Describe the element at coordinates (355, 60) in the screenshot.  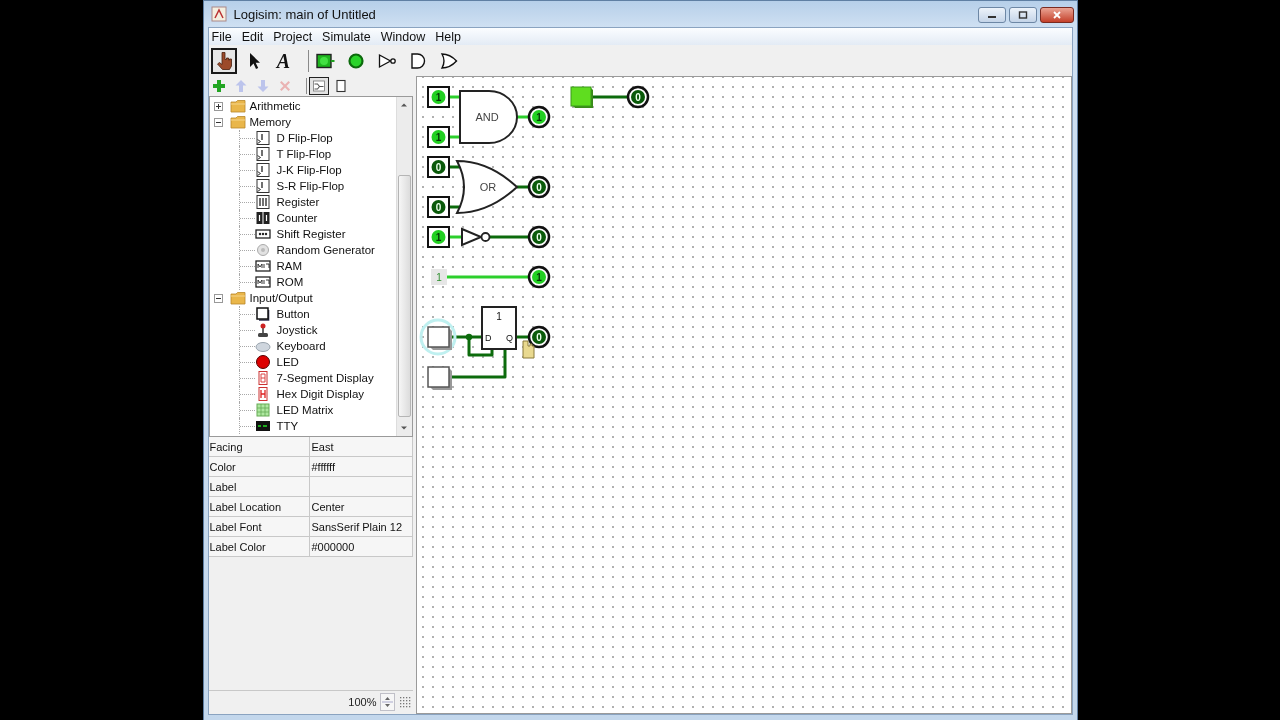
I see `output-pin-icon` at that location.